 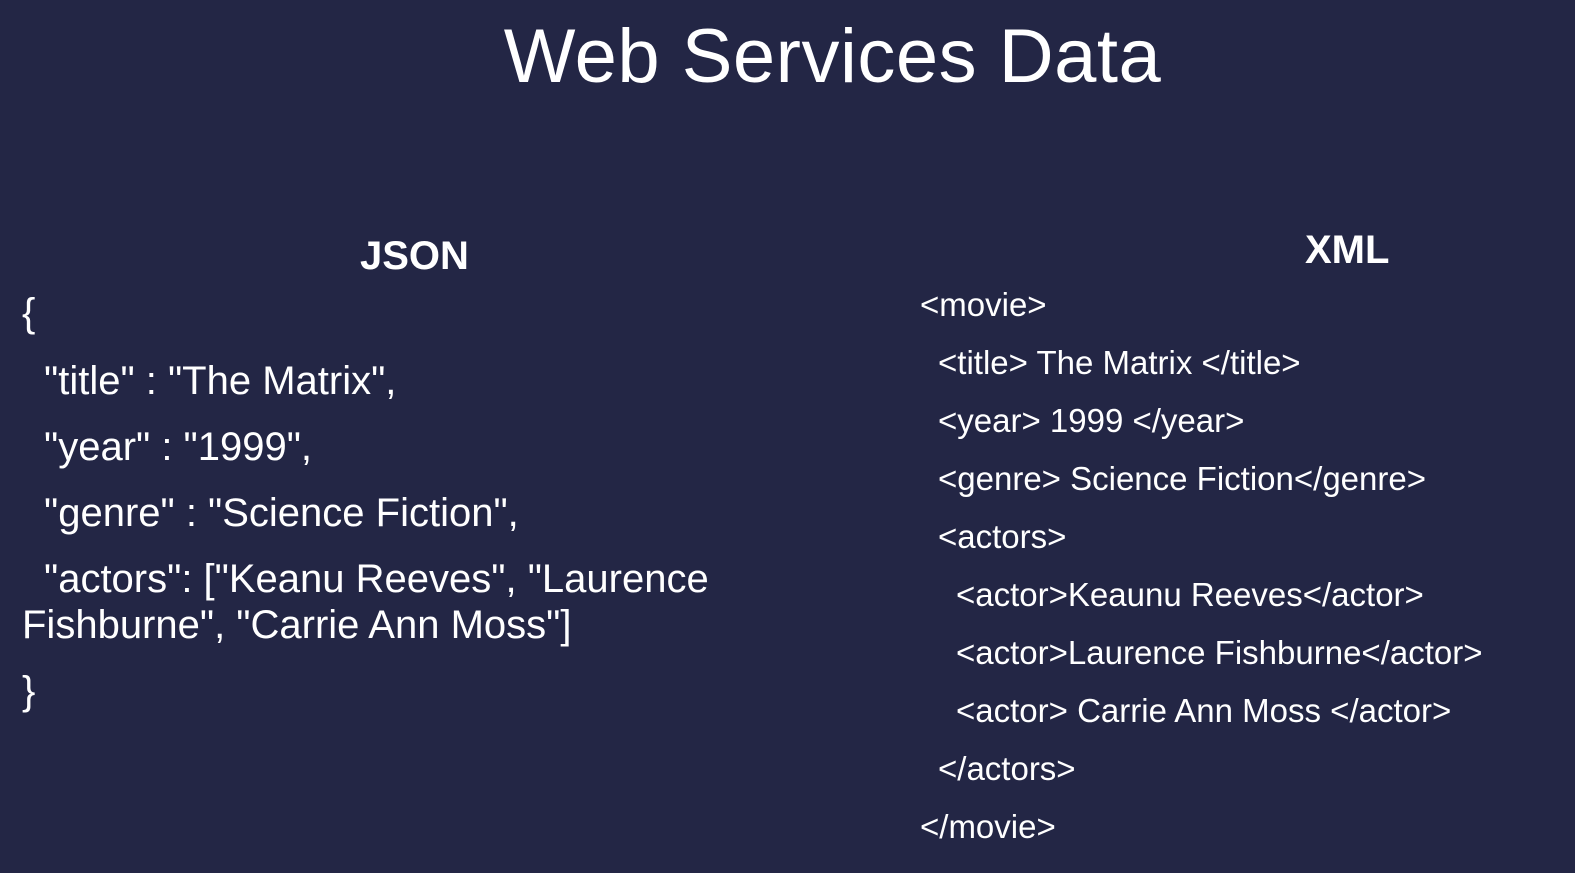 I want to click on xml-line-year: <year> 1999 </year>, so click(x=1091, y=420).